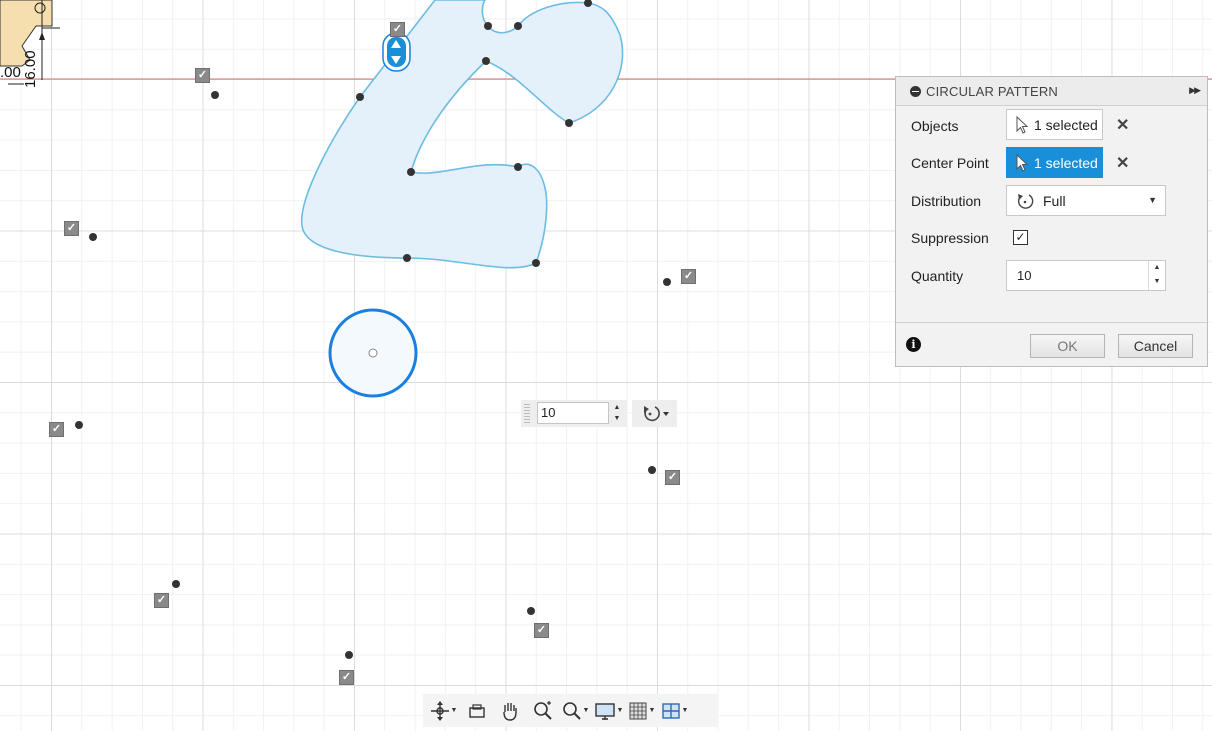  I want to click on fit-icon: ▼, so click(575, 711).